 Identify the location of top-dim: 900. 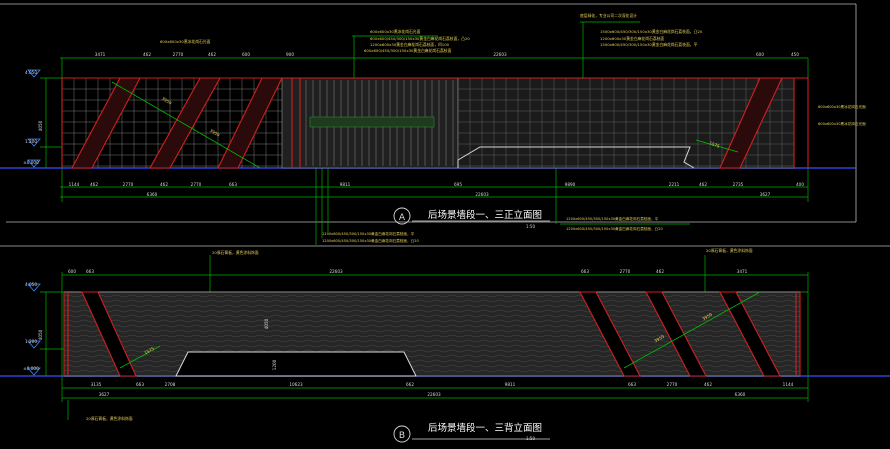
(290, 54).